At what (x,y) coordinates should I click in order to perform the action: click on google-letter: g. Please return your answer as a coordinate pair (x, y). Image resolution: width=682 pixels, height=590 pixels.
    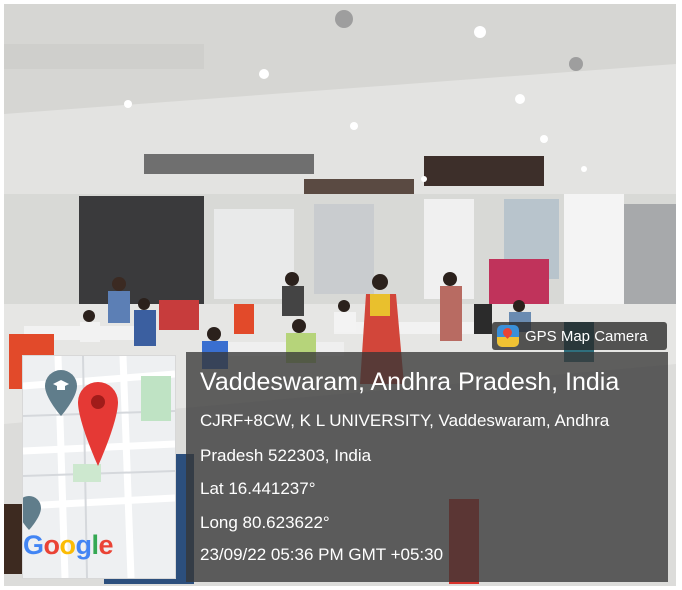
    Looking at the image, I should click on (84, 545).